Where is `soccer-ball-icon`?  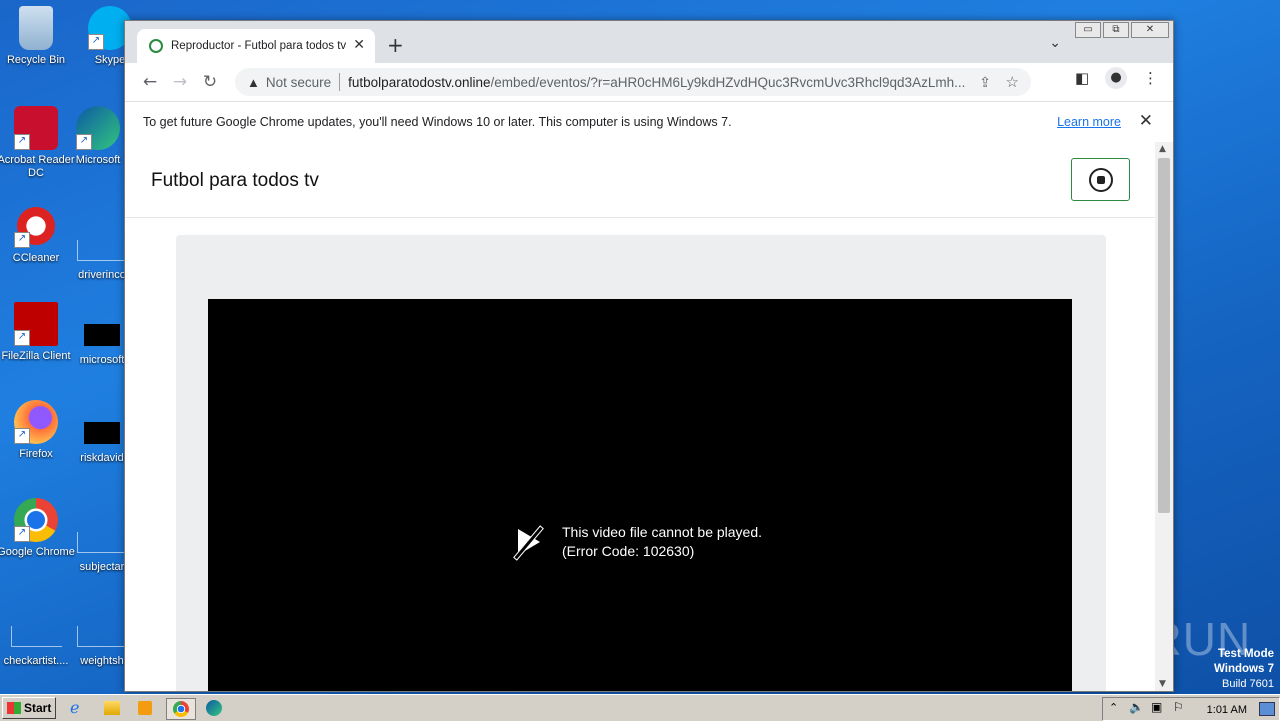
soccer-ball-icon is located at coordinates (1100, 179).